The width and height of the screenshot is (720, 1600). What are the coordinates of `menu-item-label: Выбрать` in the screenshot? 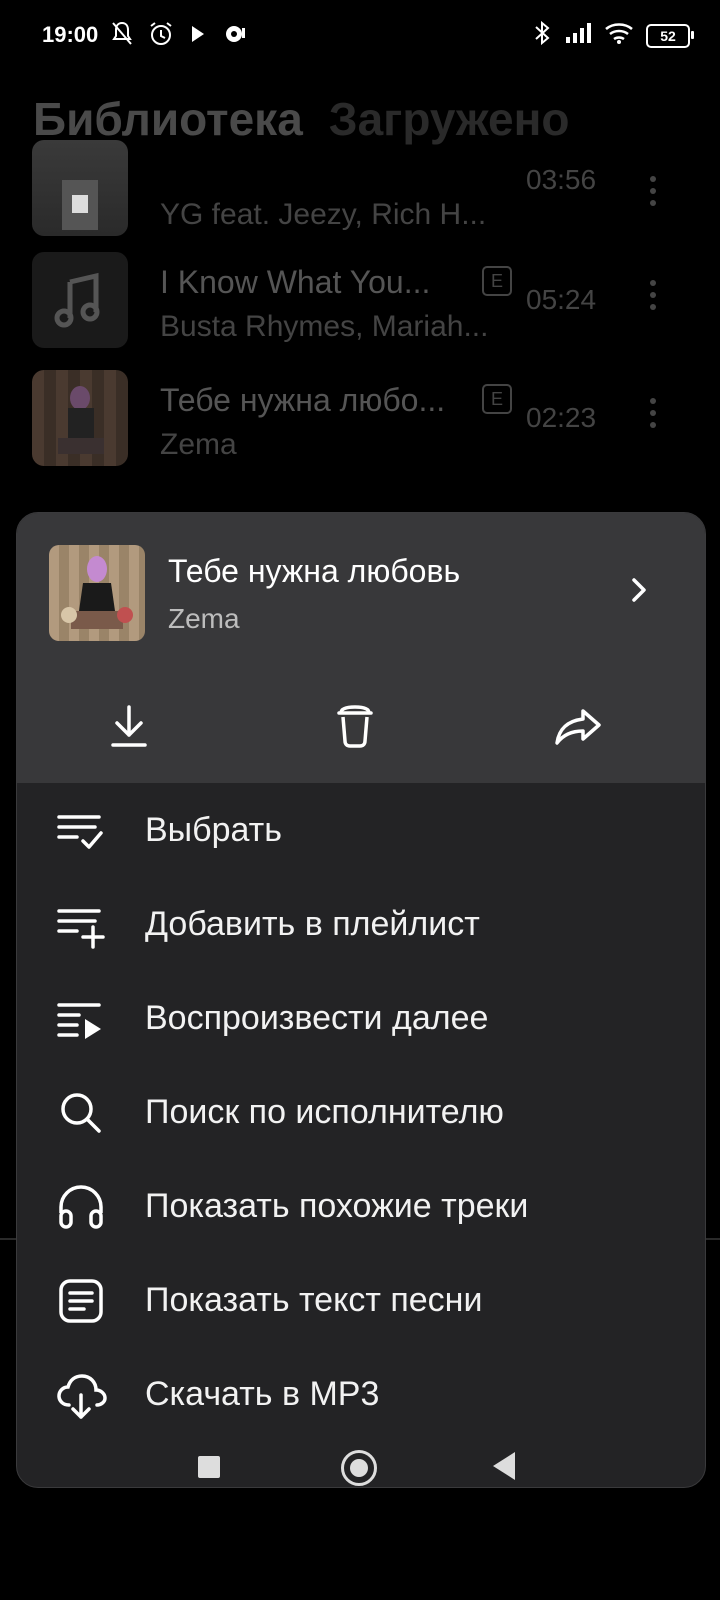 It's located at (213, 830).